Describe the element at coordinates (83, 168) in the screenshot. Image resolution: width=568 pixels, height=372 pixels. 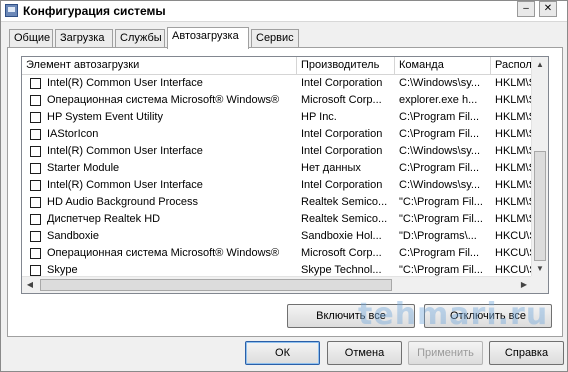
I see `startup-item-name: Starter Module` at that location.